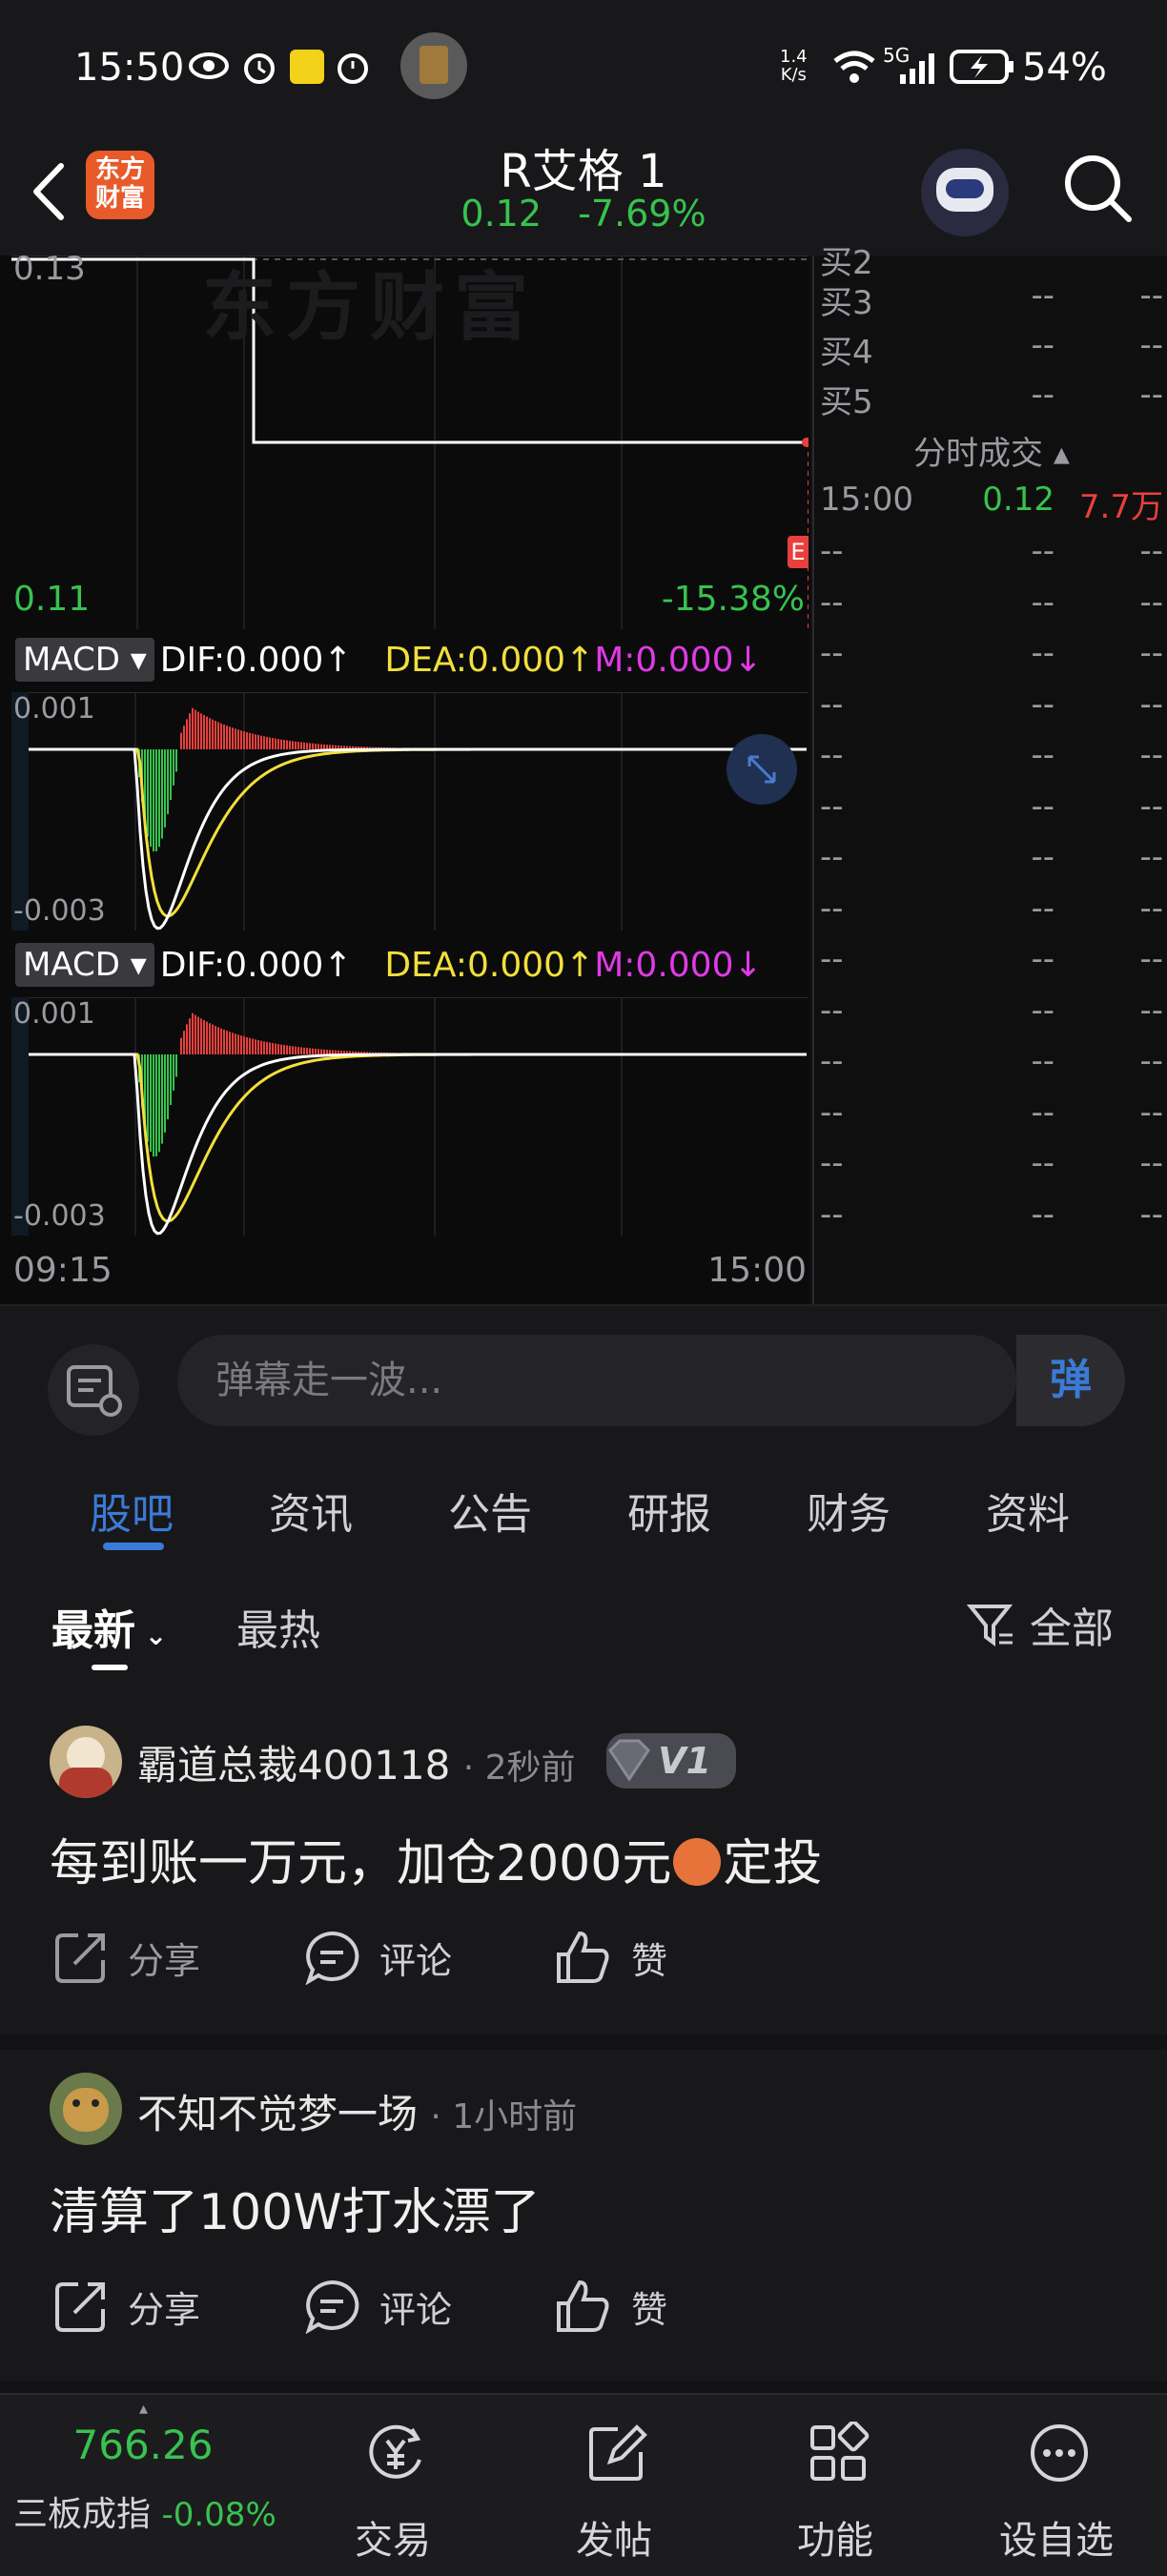 This screenshot has height=2576, width=1167. I want to click on tab-finance: 财务, so click(849, 1510).